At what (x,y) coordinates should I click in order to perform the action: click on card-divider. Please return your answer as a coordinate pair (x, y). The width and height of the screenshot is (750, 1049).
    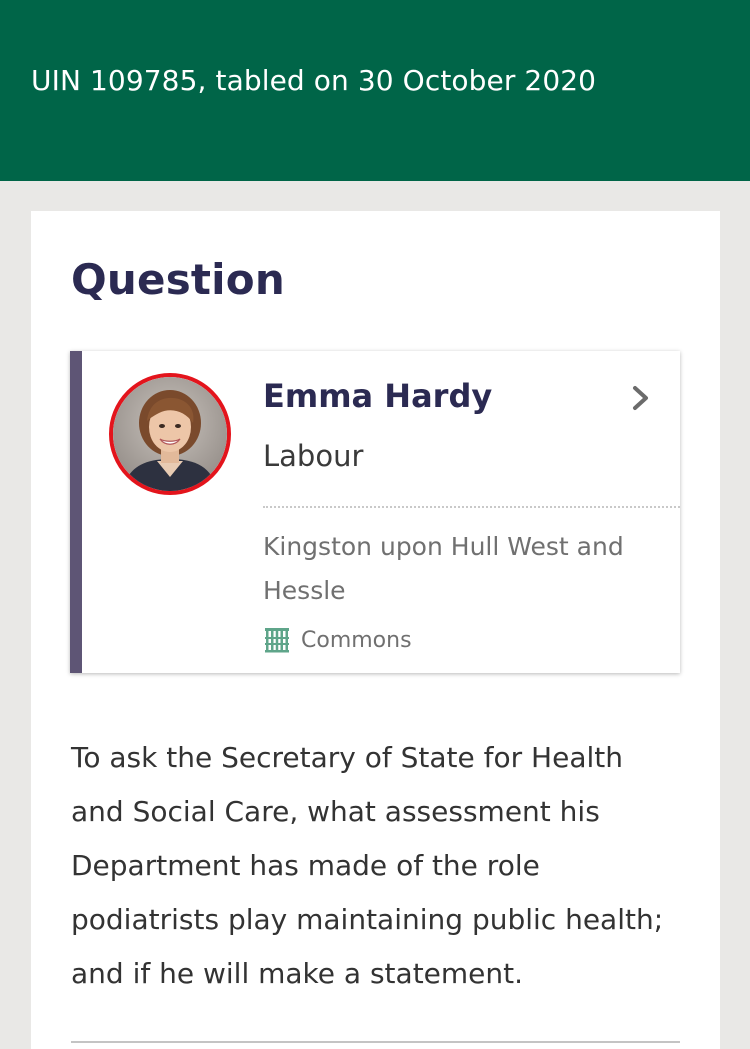
    Looking at the image, I should click on (471, 507).